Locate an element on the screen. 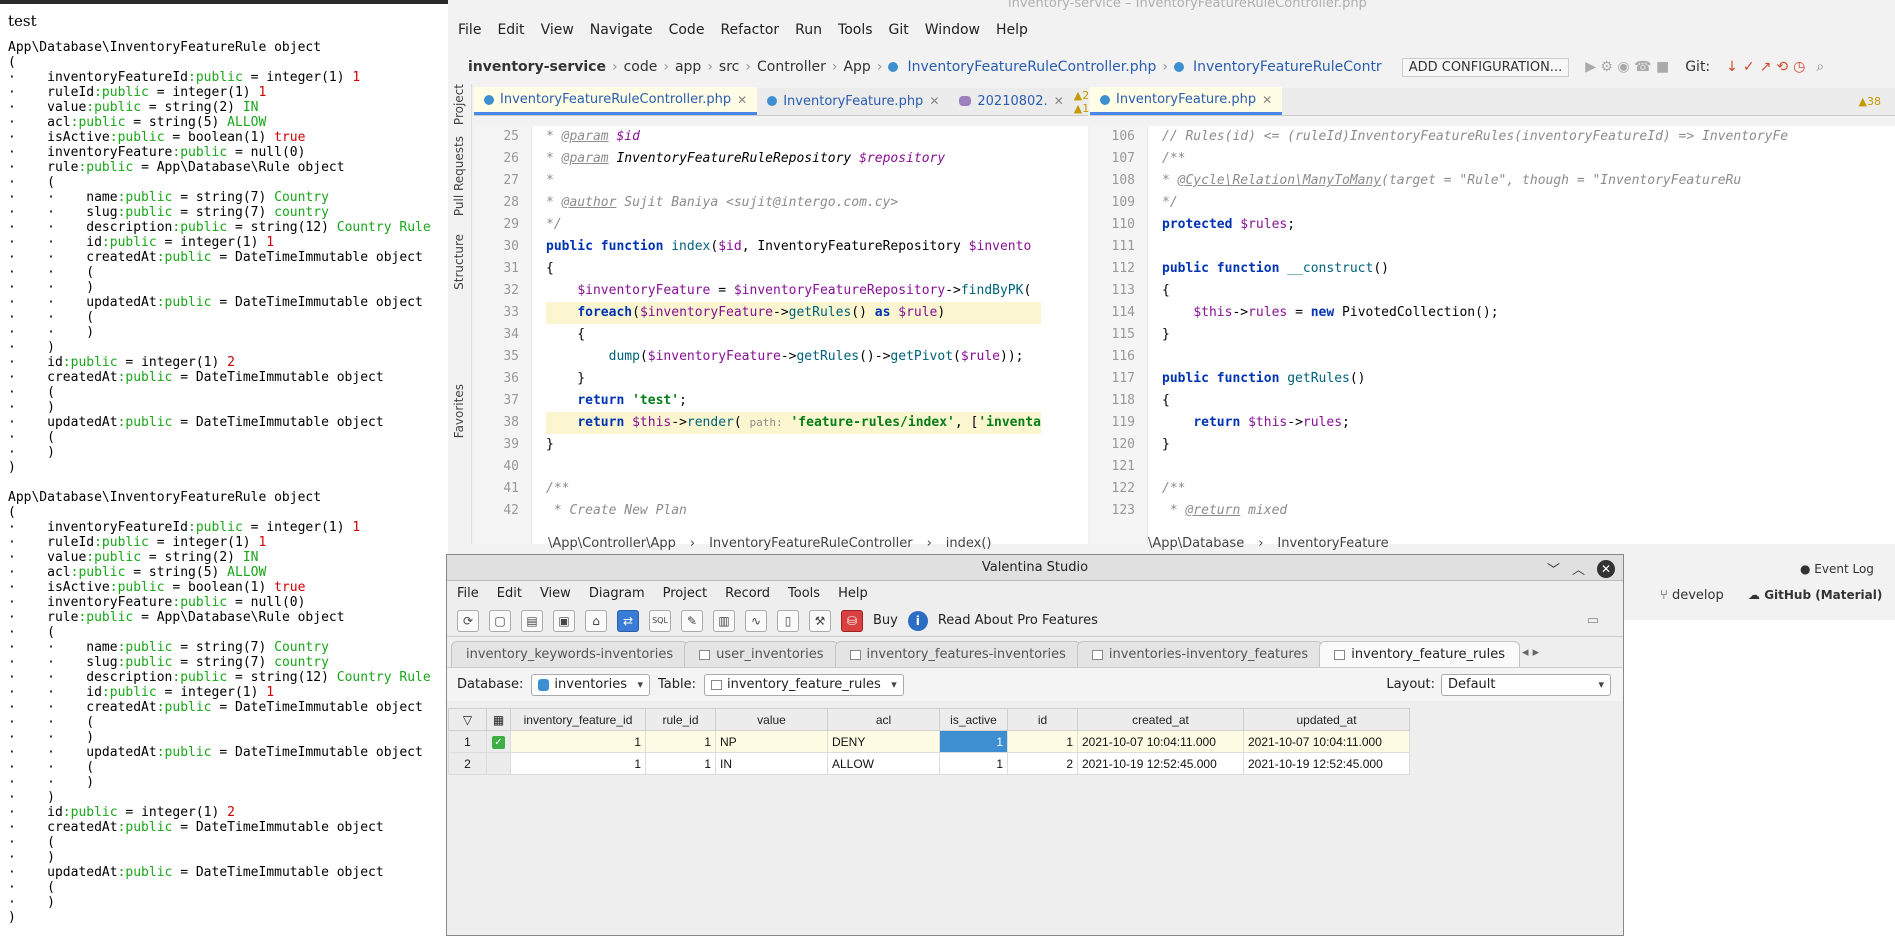 Image resolution: width=1895 pixels, height=936 pixels. run-controls-icon: ▶ ⚙ ◉ ☎ ■ is located at coordinates (1627, 67).